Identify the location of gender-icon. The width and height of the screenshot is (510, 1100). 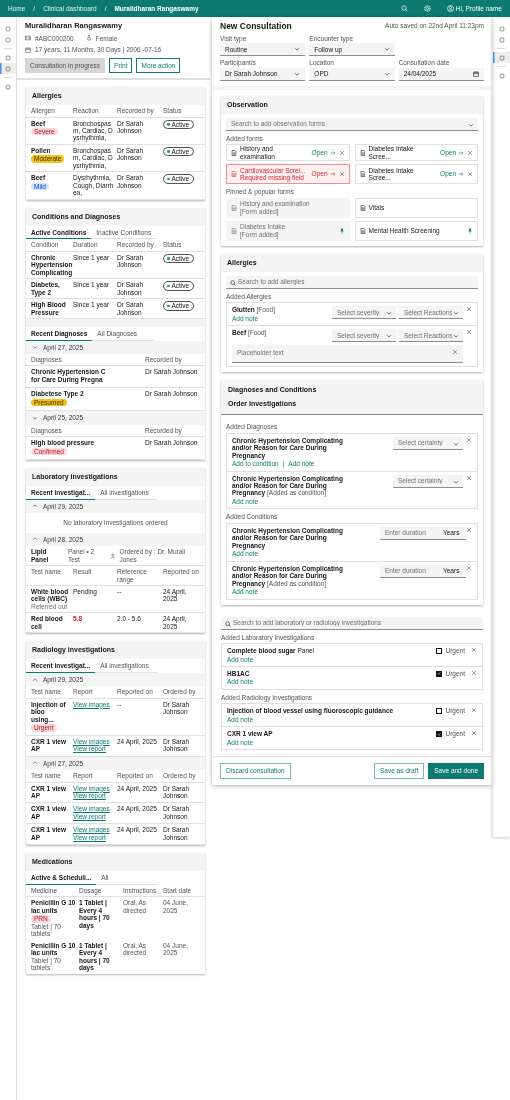
(88, 38).